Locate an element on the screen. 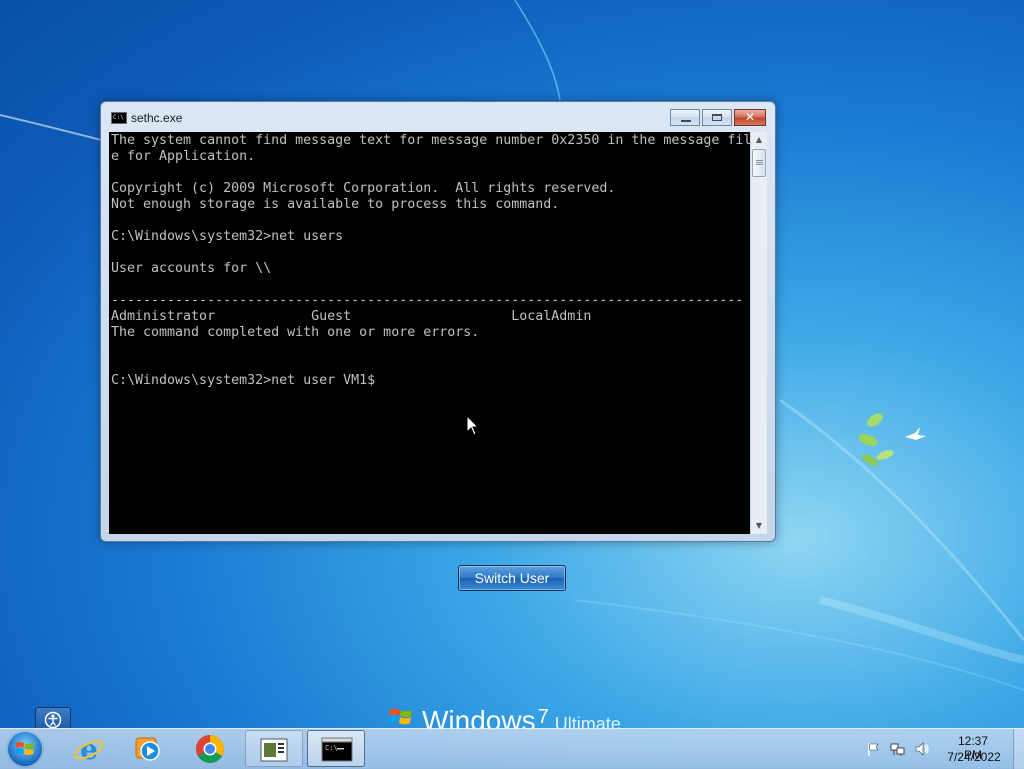  console-line: User accounts for \\ is located at coordinates (191, 268).